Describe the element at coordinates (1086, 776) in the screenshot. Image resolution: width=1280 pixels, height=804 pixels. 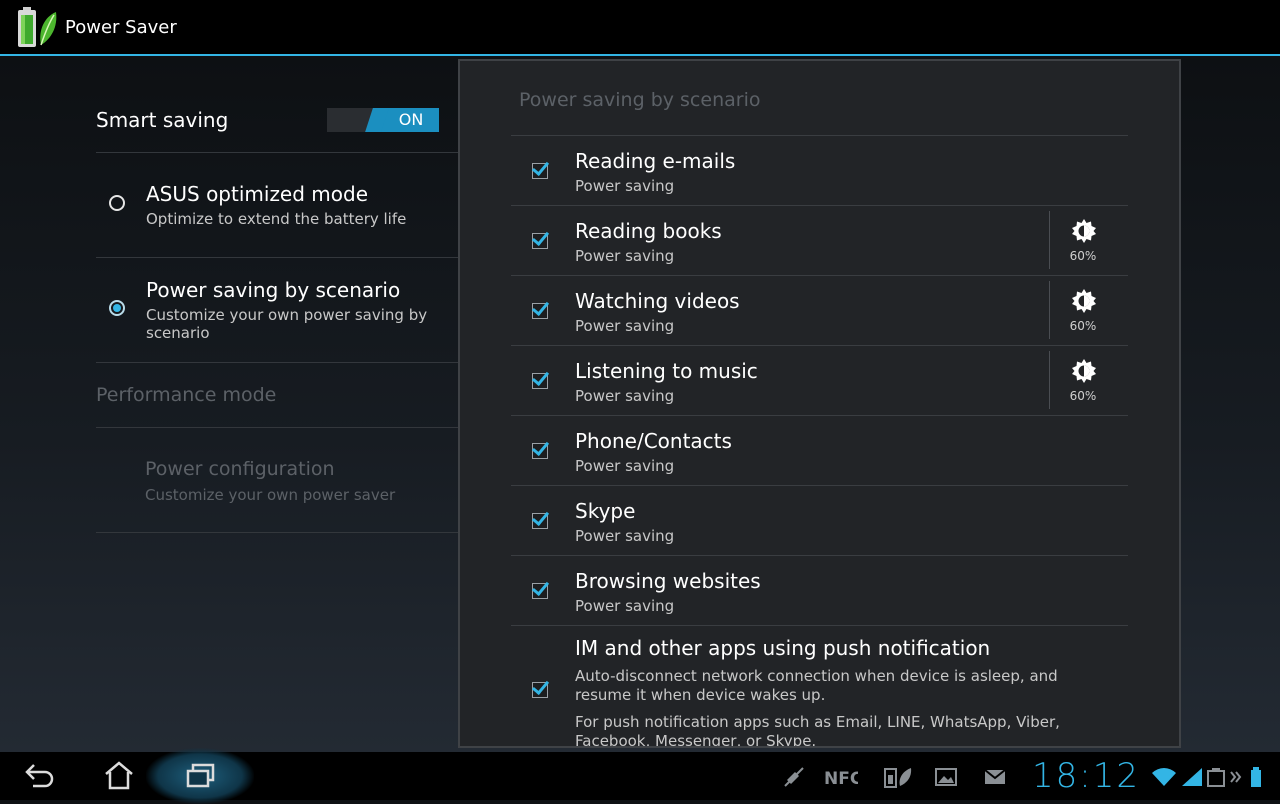
I see `clock: 18:12` at that location.